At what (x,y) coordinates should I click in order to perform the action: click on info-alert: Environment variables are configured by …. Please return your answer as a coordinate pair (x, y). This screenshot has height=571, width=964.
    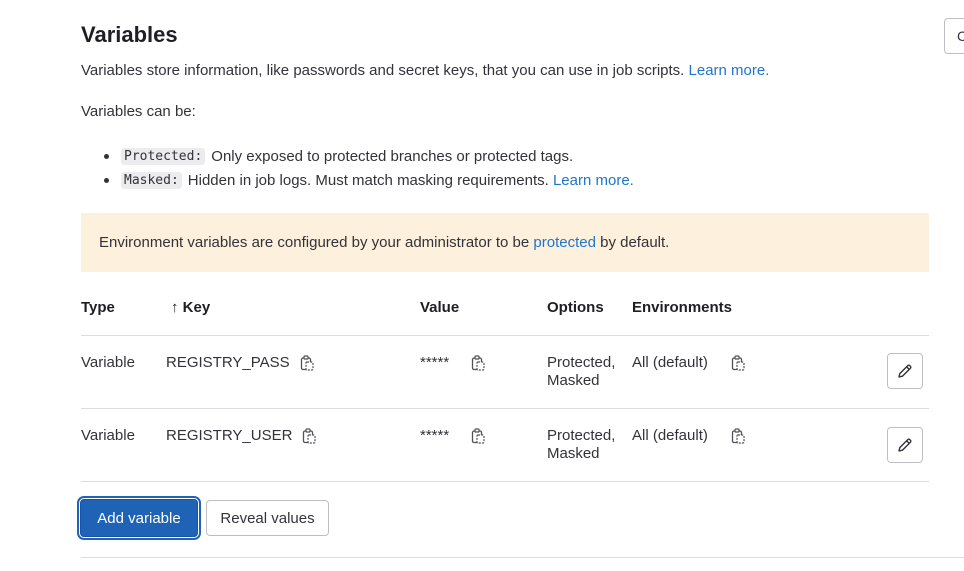
    Looking at the image, I should click on (505, 242).